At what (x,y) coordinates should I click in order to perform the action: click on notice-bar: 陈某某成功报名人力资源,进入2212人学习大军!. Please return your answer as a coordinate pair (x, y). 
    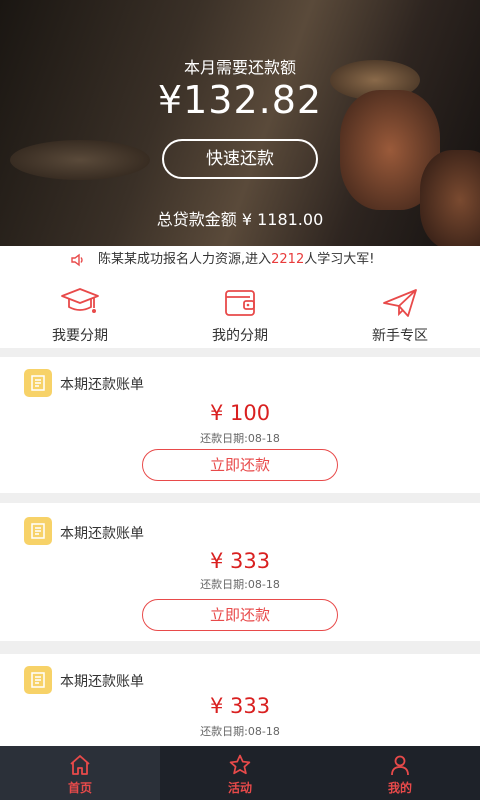
    Looking at the image, I should click on (240, 260).